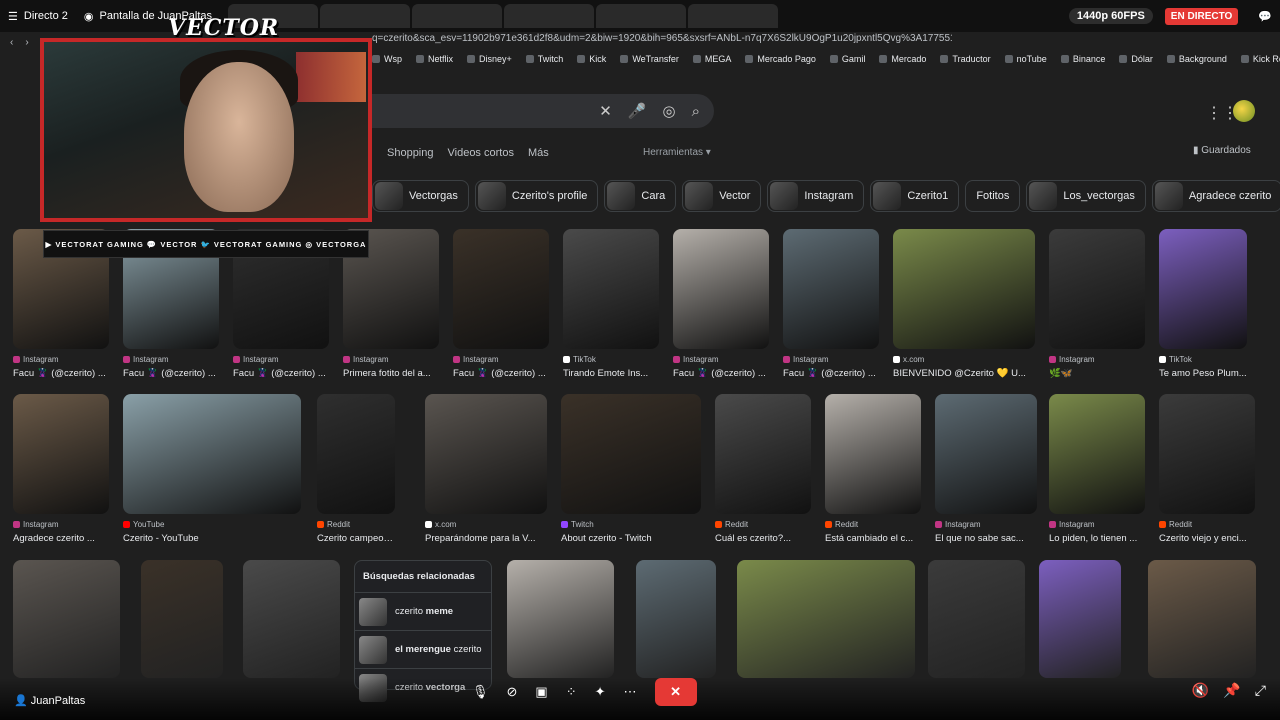 This screenshot has width=1280, height=720. Describe the element at coordinates (780, 63) in the screenshot. I see `bookmark-item: Mercado Pago` at that location.